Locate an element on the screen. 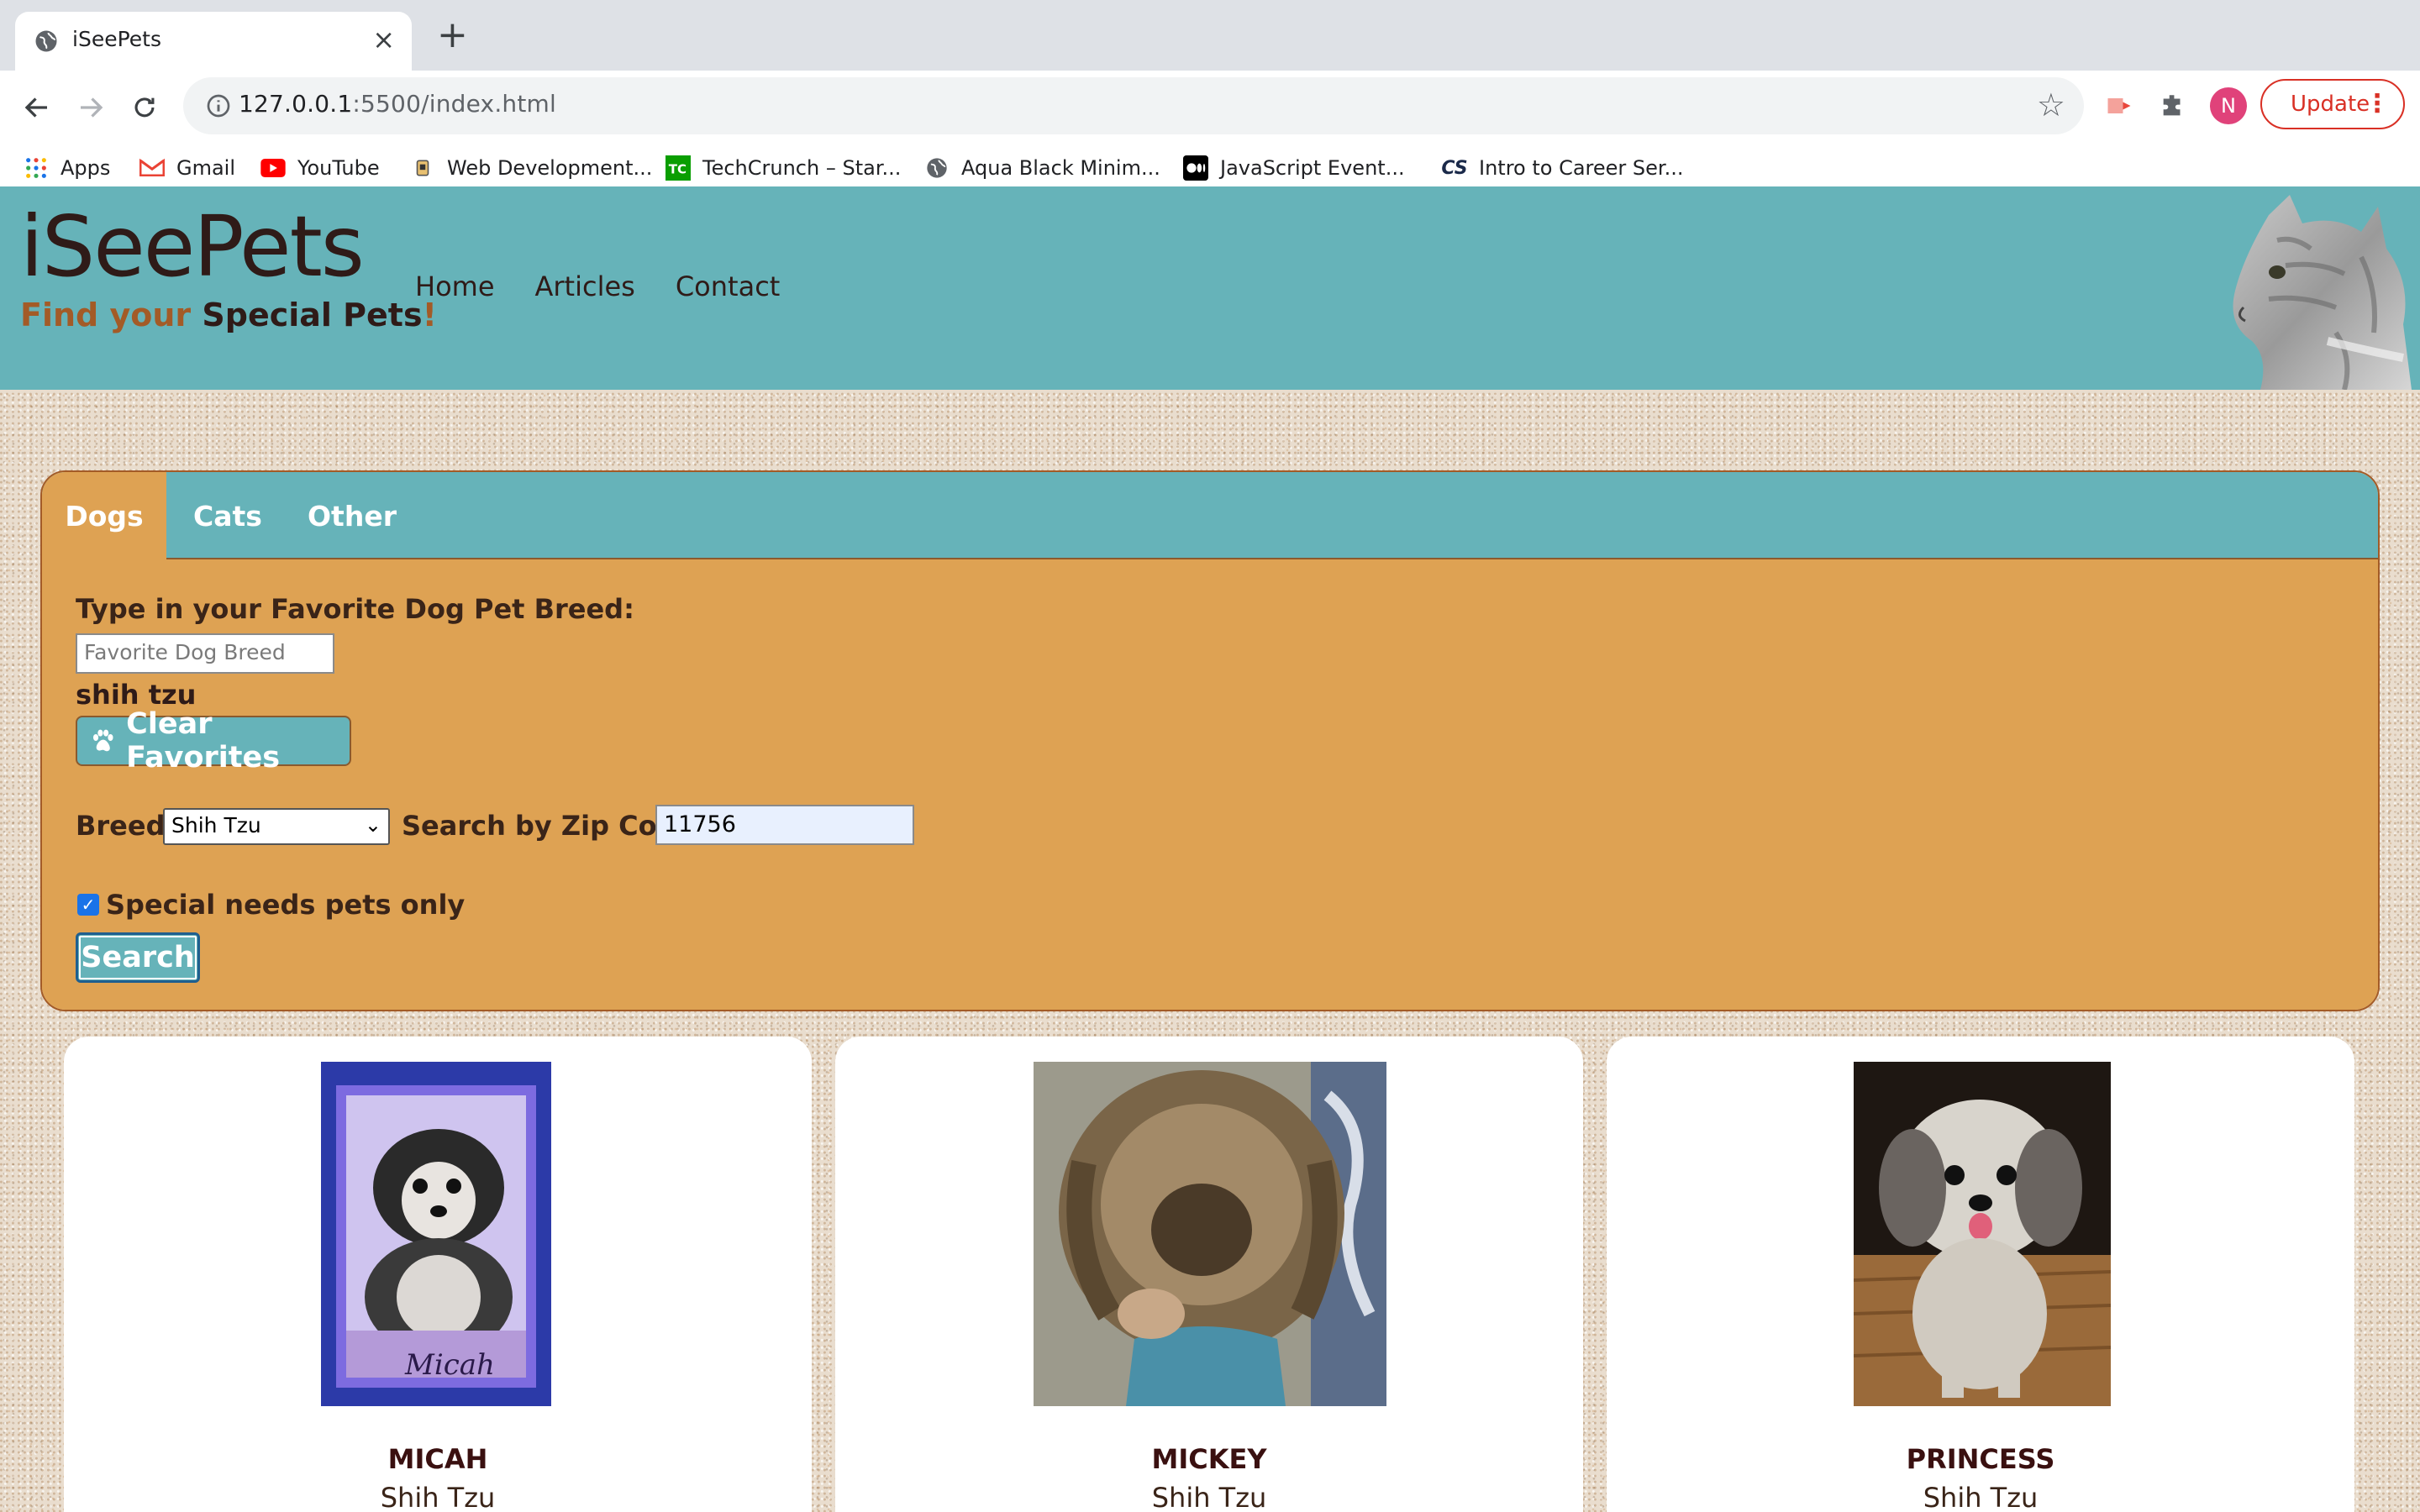  cat-header-image is located at coordinates (2323, 292).